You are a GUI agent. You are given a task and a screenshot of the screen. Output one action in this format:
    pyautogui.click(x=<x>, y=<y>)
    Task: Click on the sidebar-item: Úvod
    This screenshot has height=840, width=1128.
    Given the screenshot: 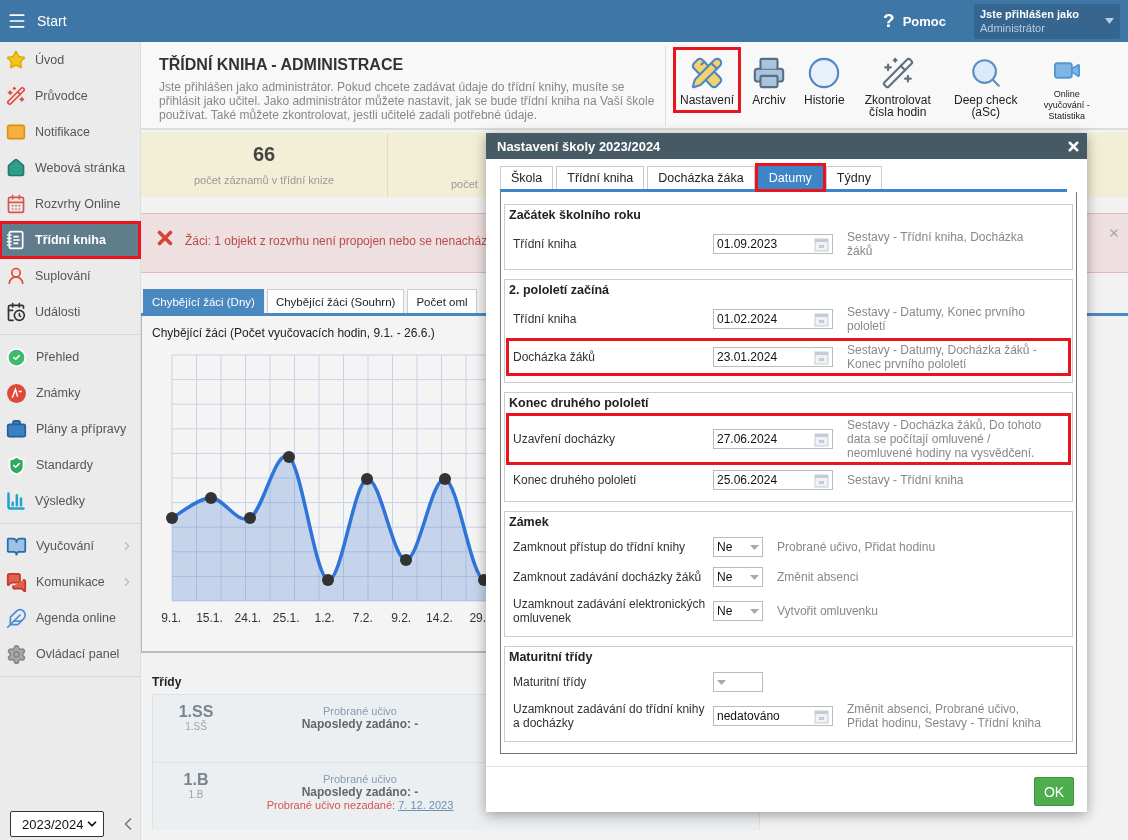 What is the action you would take?
    pyautogui.click(x=70, y=60)
    